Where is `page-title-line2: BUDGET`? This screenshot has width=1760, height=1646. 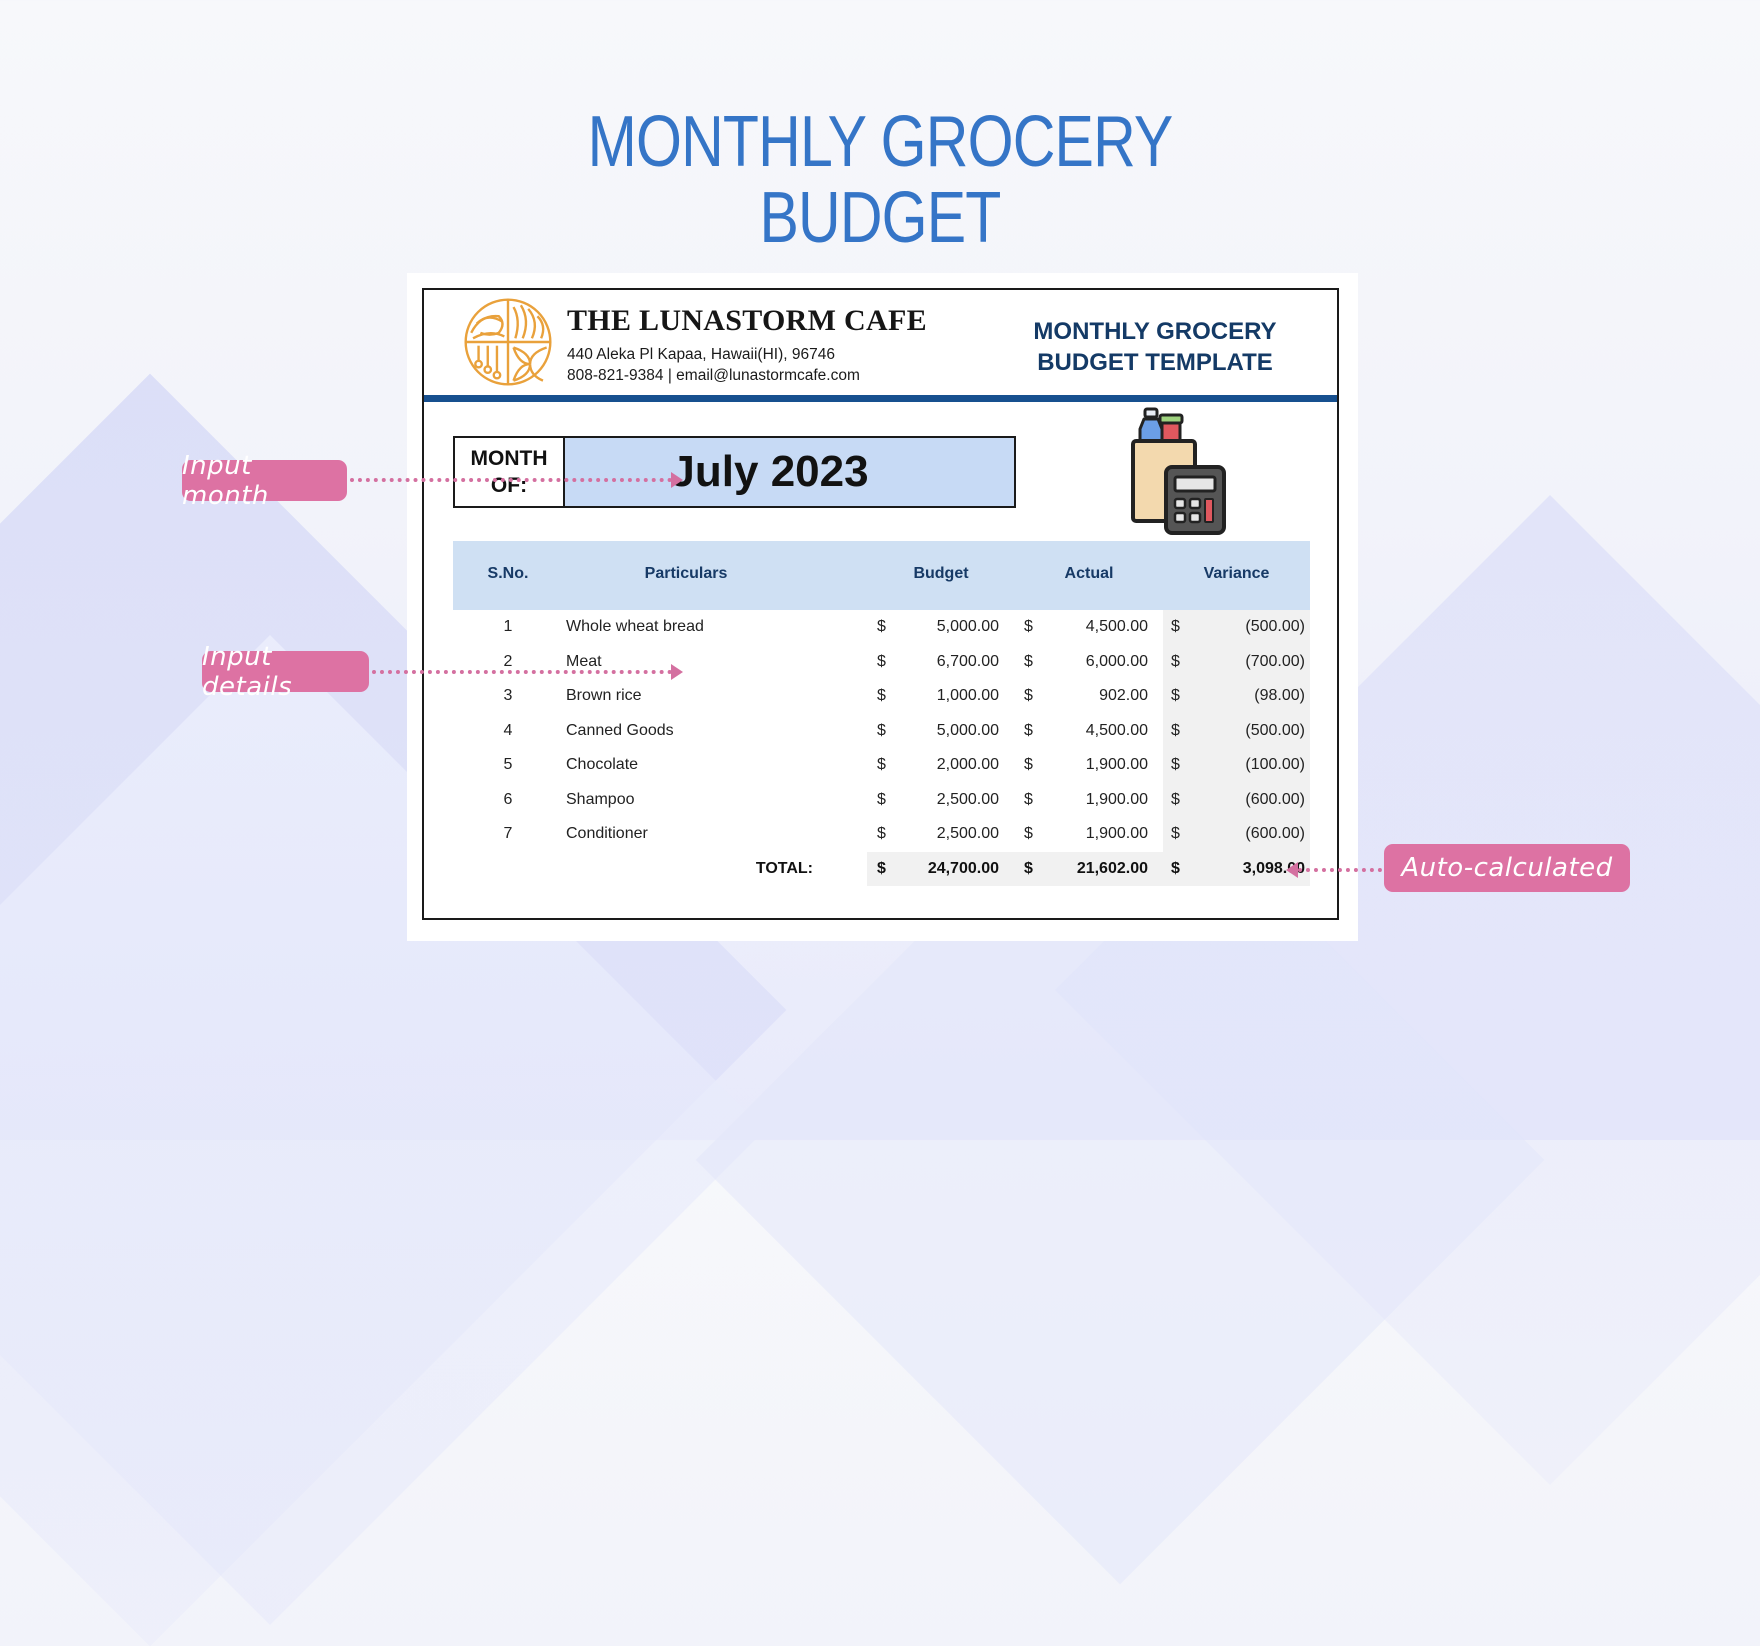 page-title-line2: BUDGET is located at coordinates (880, 218).